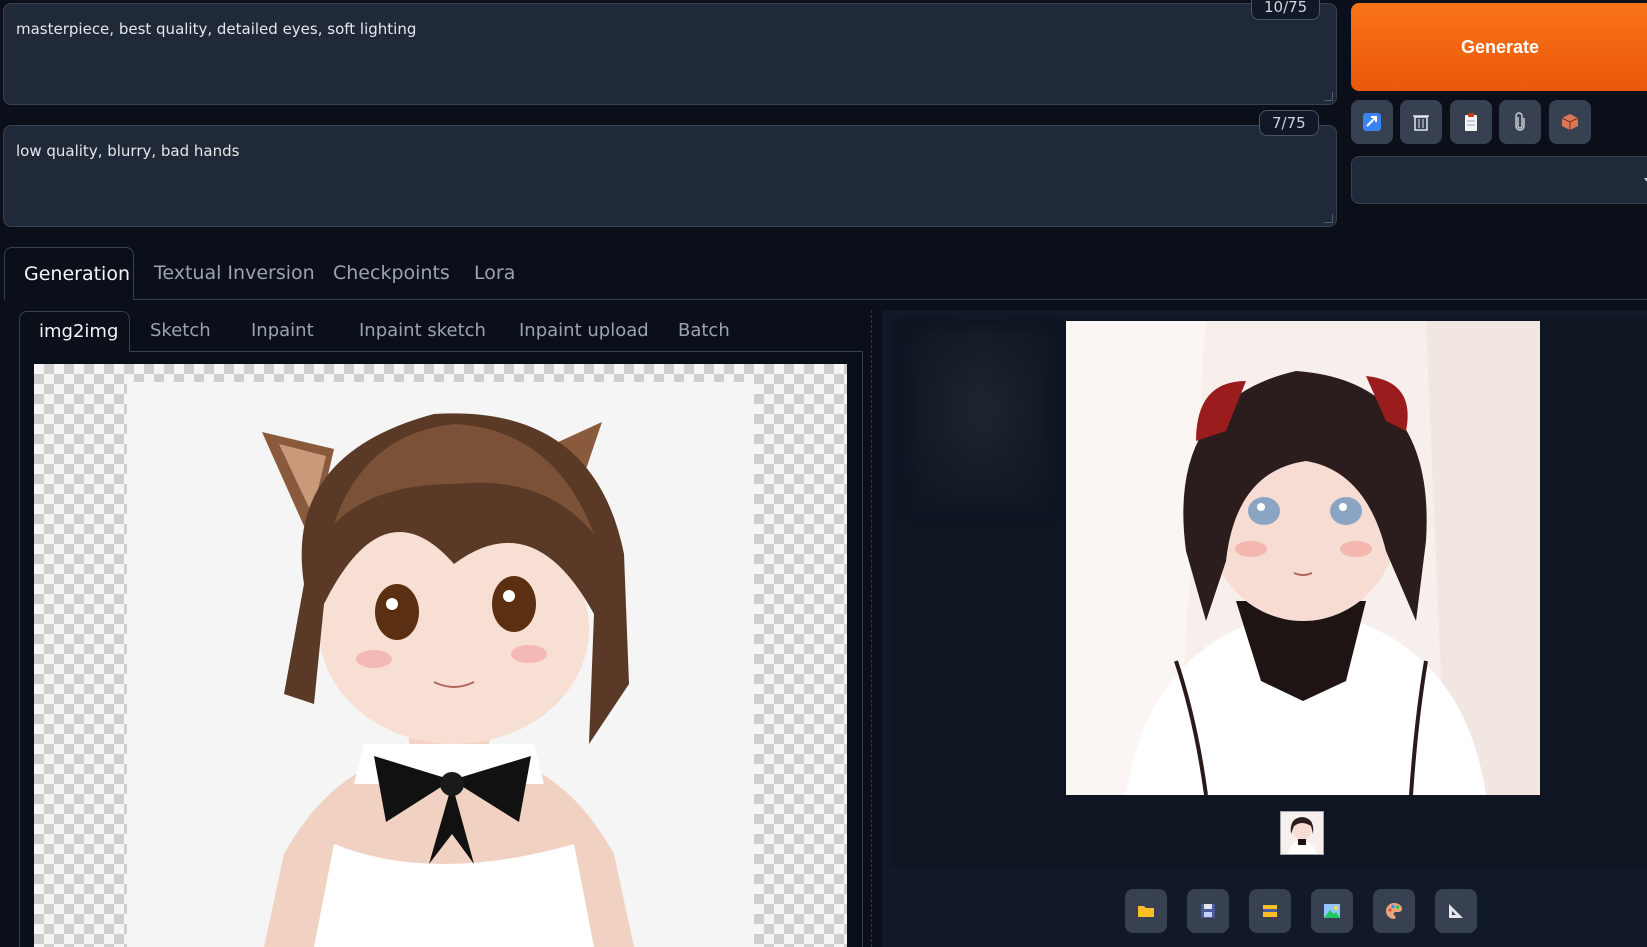 This screenshot has height=947, width=1647. I want to click on zip-icon, so click(1270, 911).